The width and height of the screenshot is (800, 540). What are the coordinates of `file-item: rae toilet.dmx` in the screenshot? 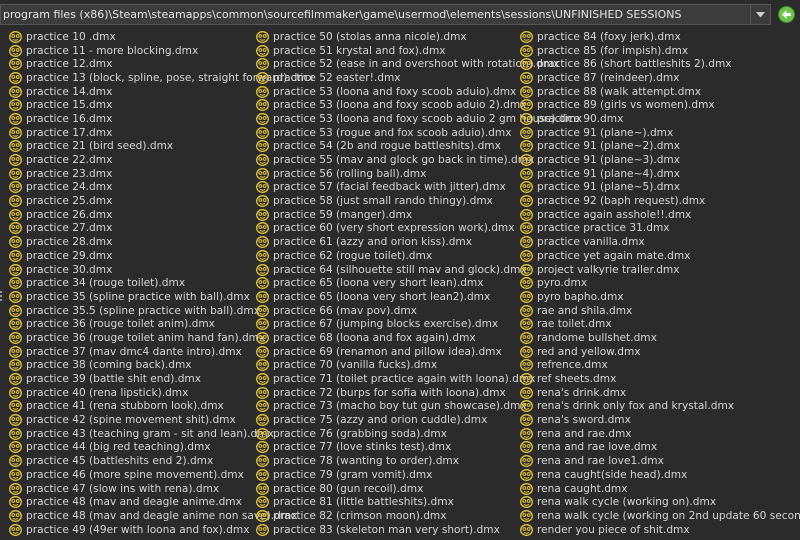 It's located at (660, 324).